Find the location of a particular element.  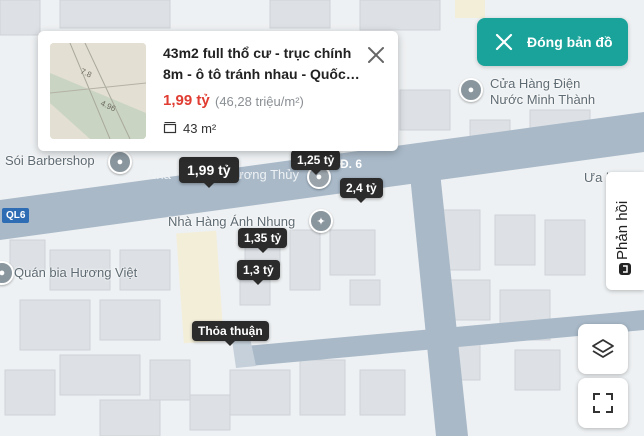

store-poi-line2: Nước Minh Thành is located at coordinates (543, 99).